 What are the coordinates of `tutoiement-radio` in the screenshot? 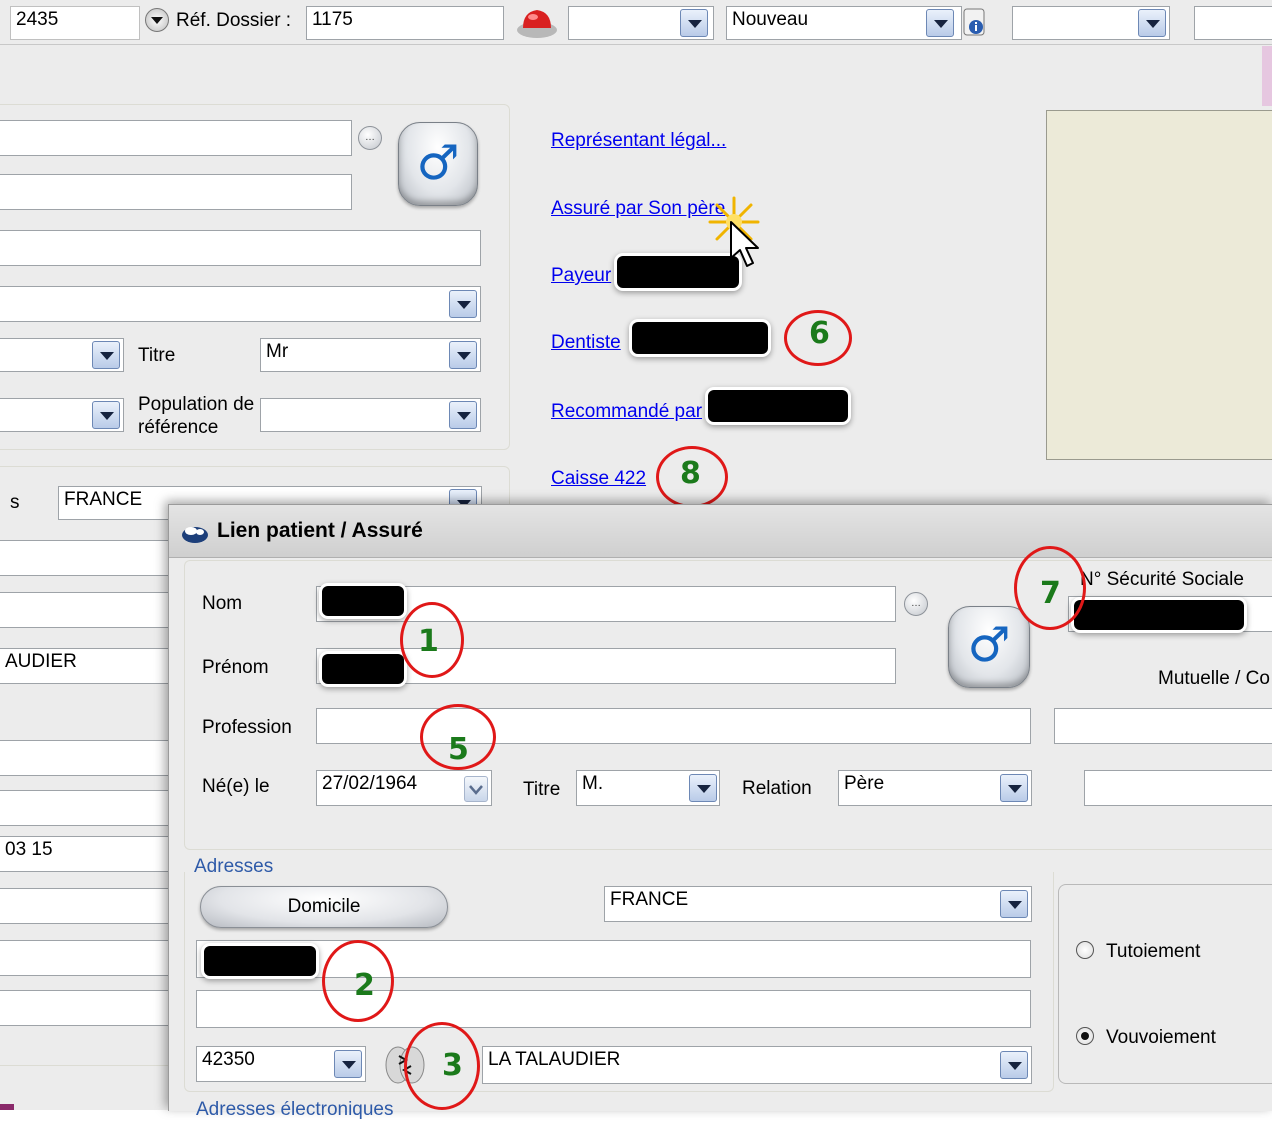 It's located at (1085, 950).